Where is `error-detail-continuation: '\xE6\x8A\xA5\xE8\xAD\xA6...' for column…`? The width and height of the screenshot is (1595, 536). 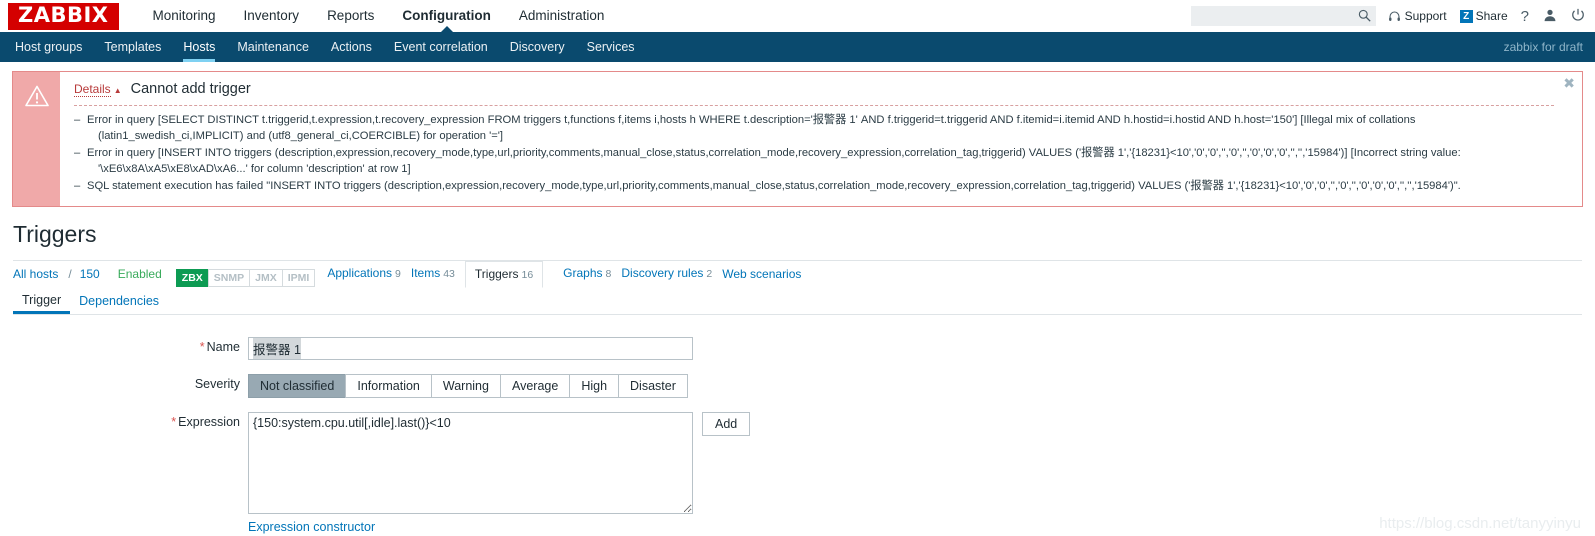
error-detail-continuation: '\xE6\x8A\xA5\xE8\xAD\xA6...' for column… is located at coordinates (254, 168).